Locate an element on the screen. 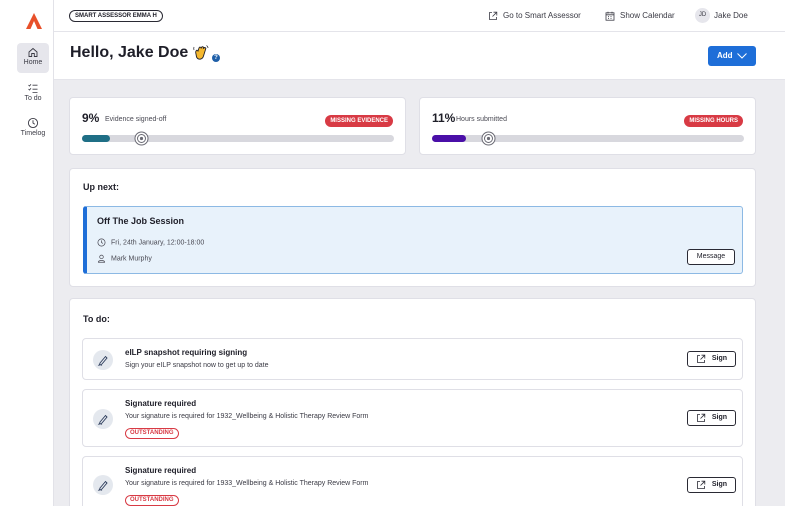  hours-label: Hours submitted is located at coordinates (481, 119).